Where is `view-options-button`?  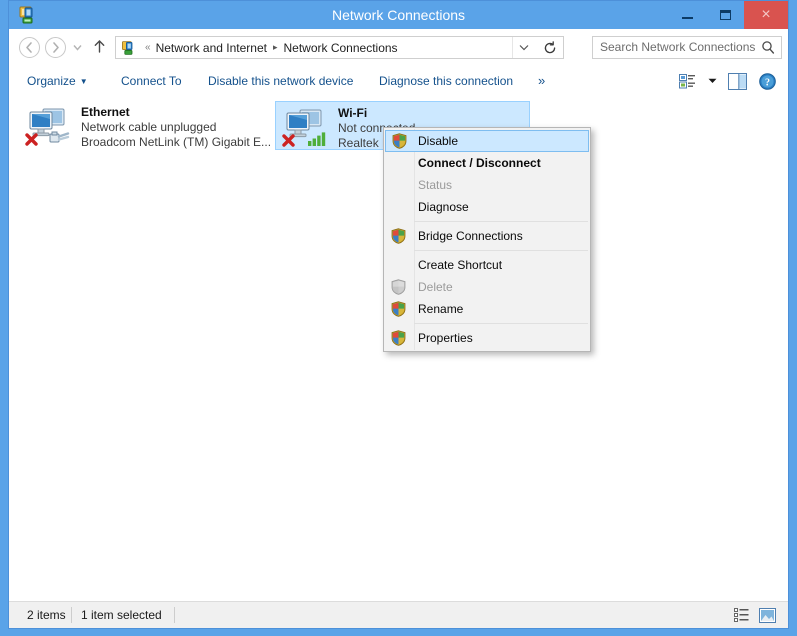 view-options-button is located at coordinates (687, 81).